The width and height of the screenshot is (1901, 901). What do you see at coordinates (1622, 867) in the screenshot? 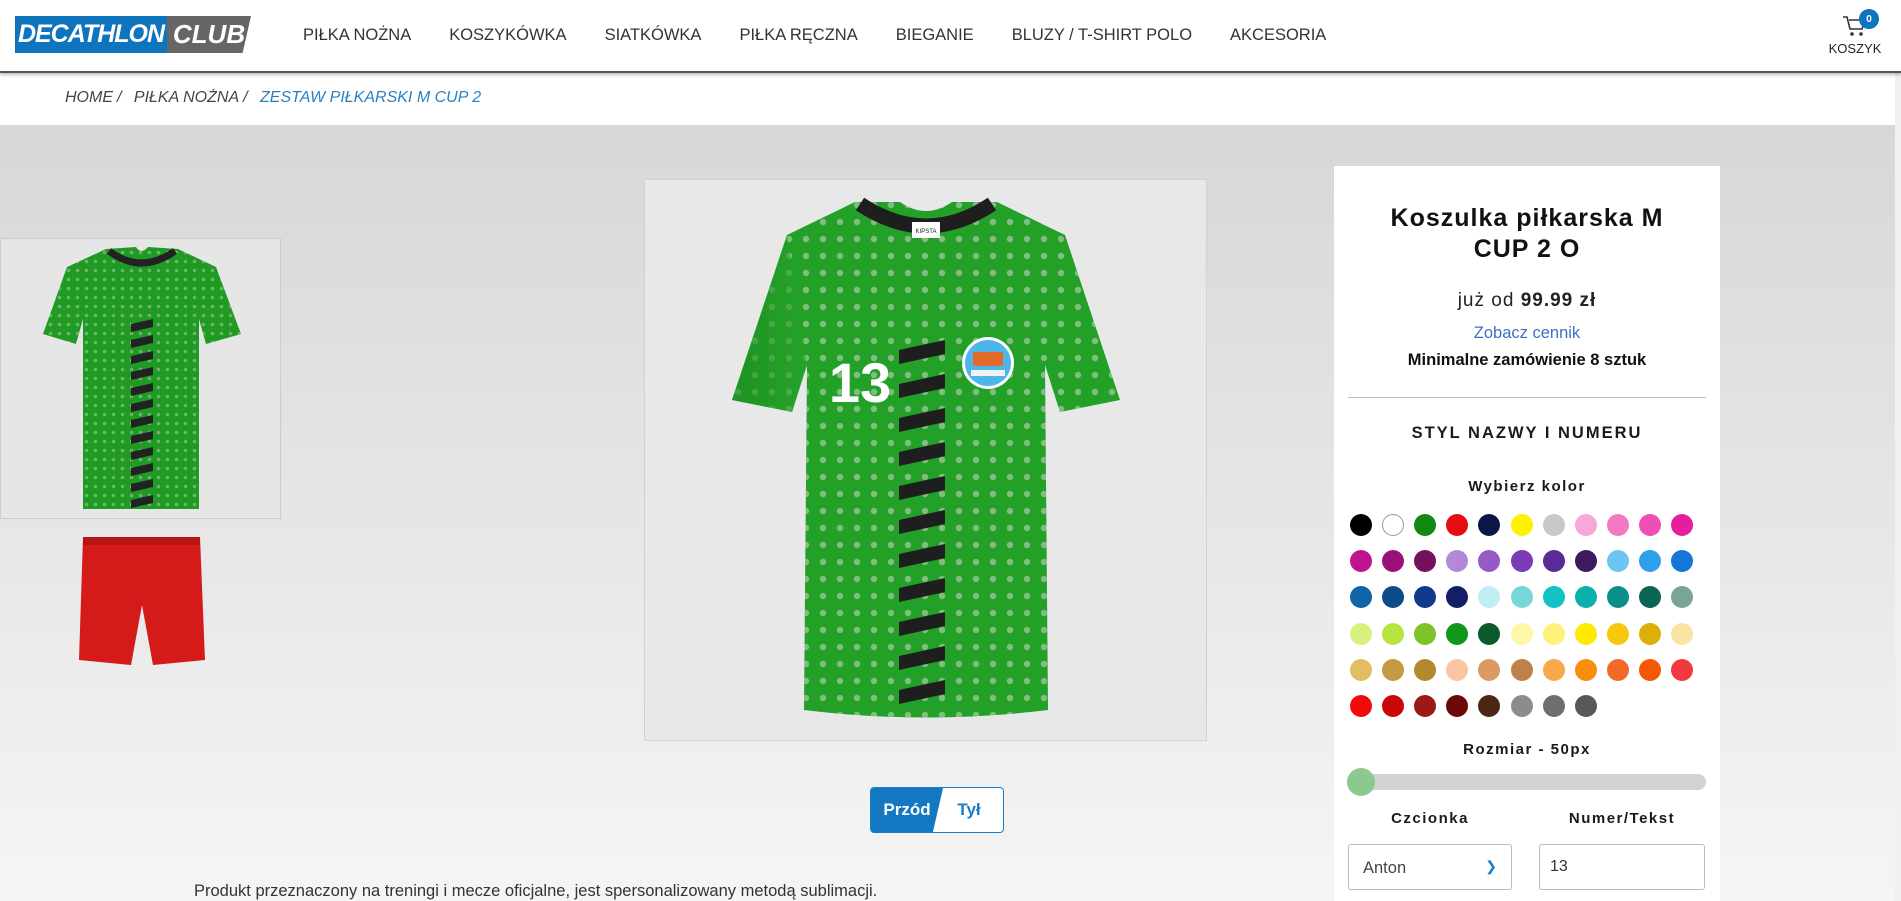
I see `number-text-input` at bounding box center [1622, 867].